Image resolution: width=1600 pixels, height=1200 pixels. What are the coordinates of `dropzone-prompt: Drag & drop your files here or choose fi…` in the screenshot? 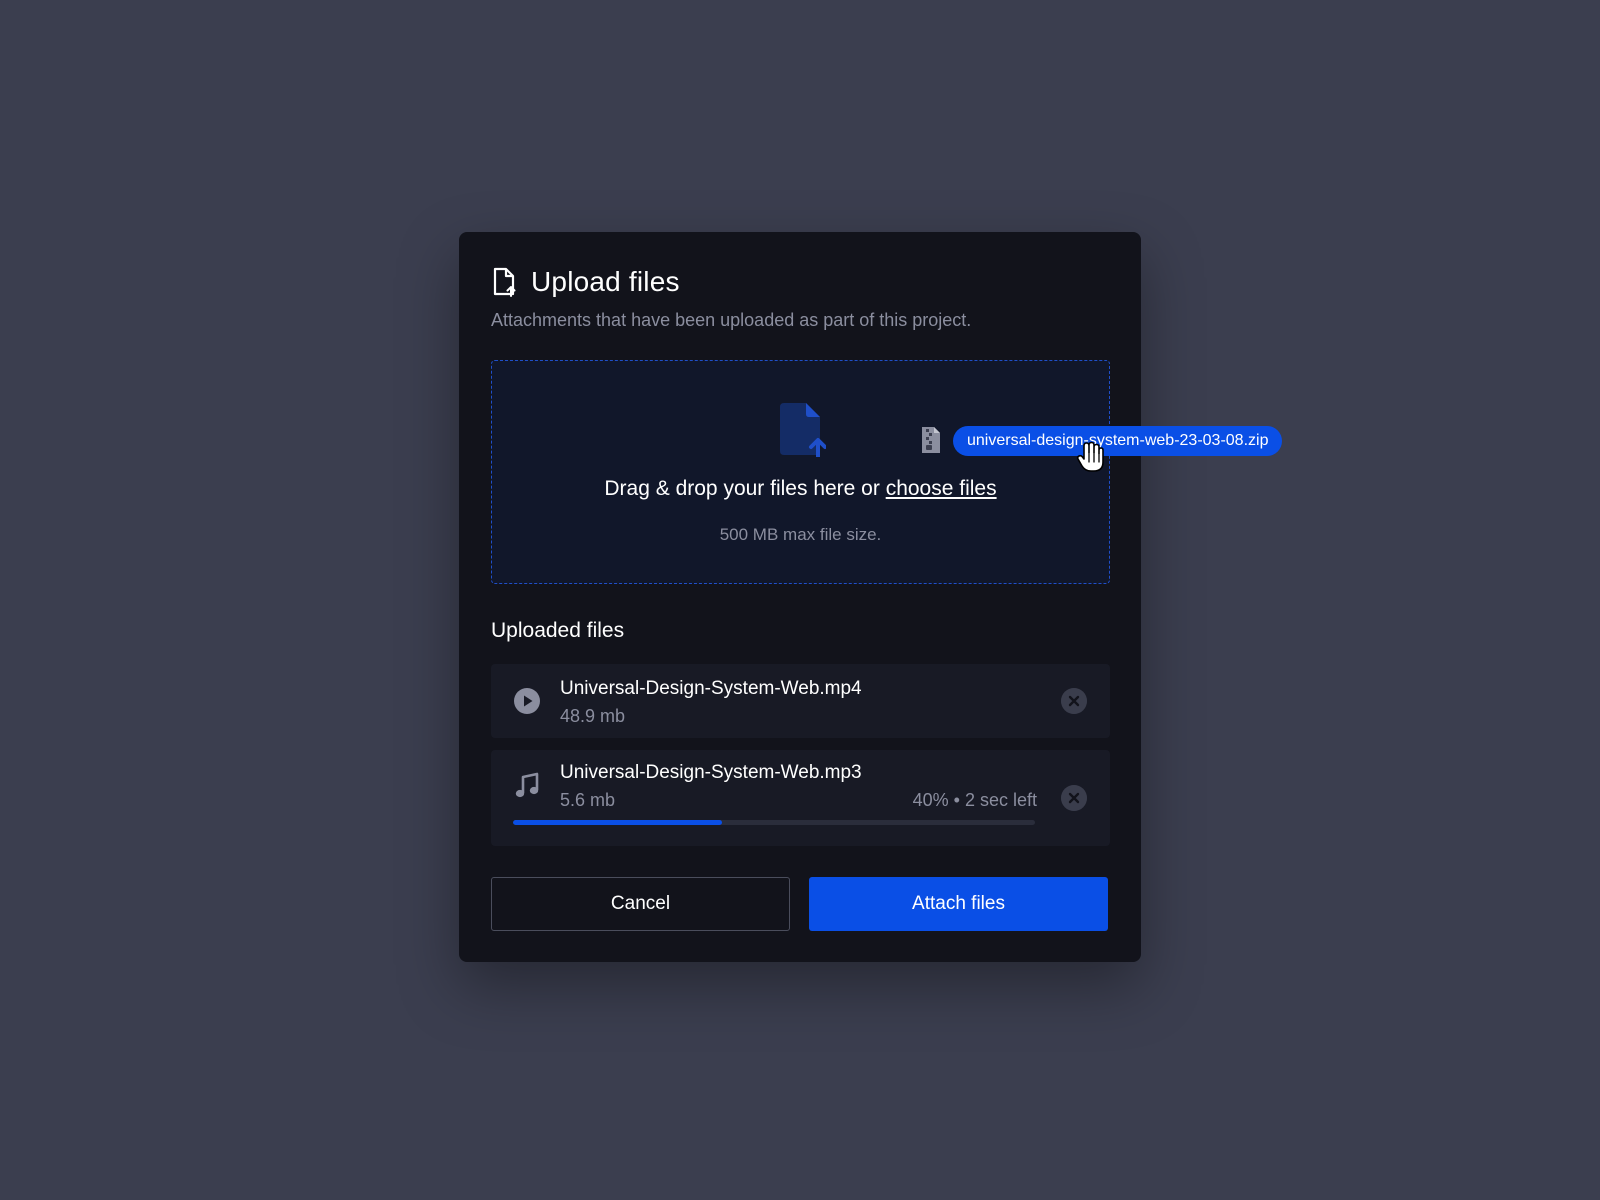 It's located at (800, 489).